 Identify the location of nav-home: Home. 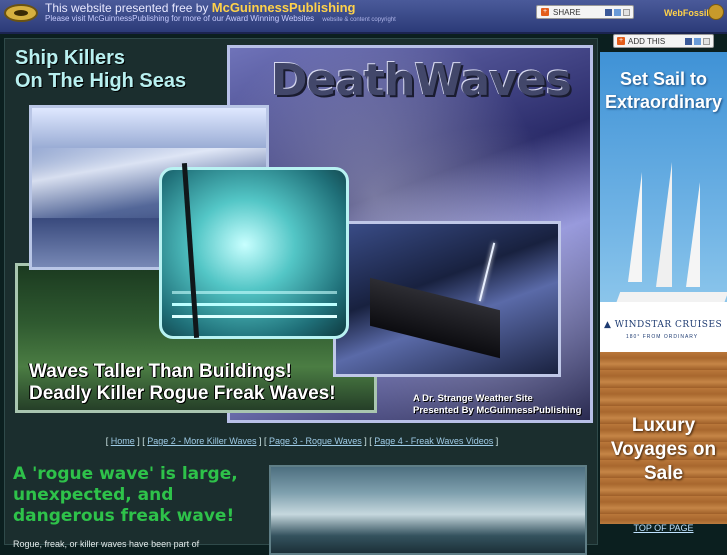
(123, 441).